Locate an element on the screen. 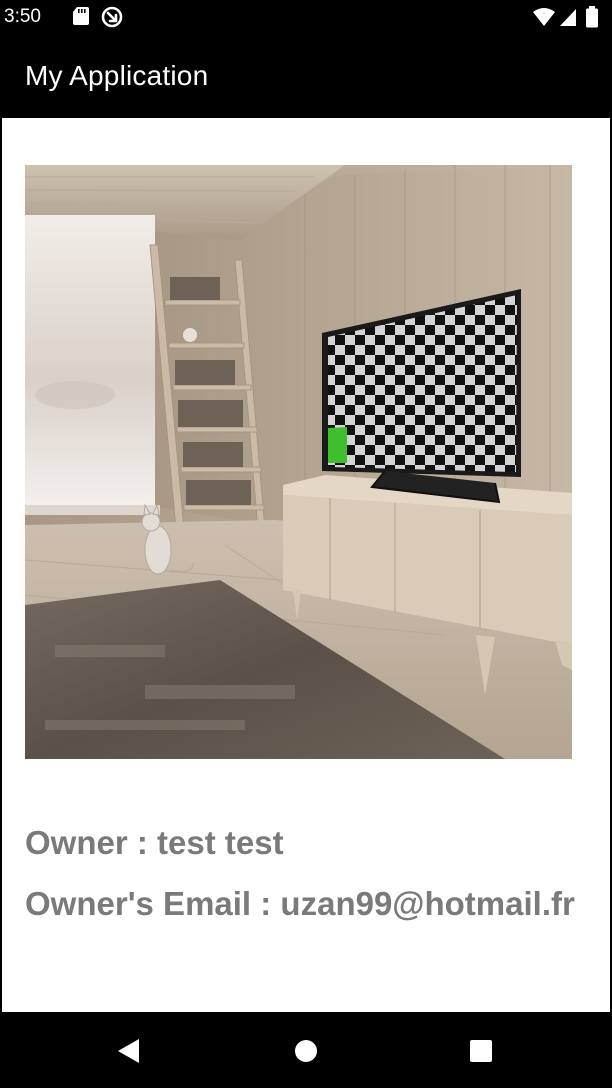 The width and height of the screenshot is (612, 1088). sd-card-icon is located at coordinates (81, 16).